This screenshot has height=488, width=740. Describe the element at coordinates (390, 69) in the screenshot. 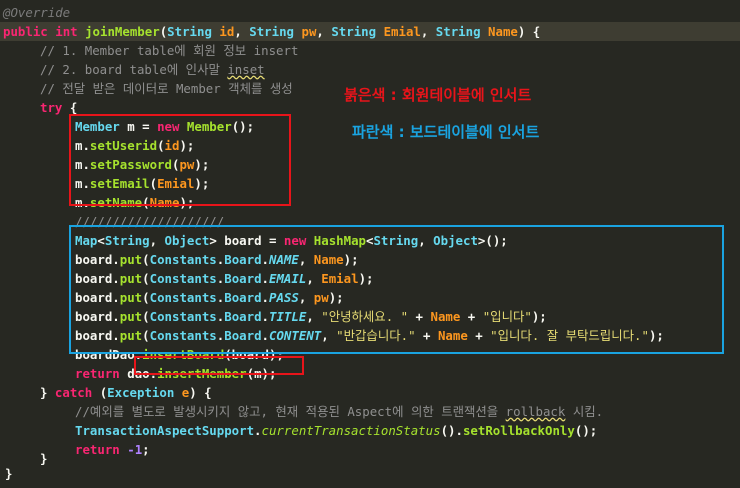

I see `code-line-4: // 2. board table에 인사말 inset` at that location.